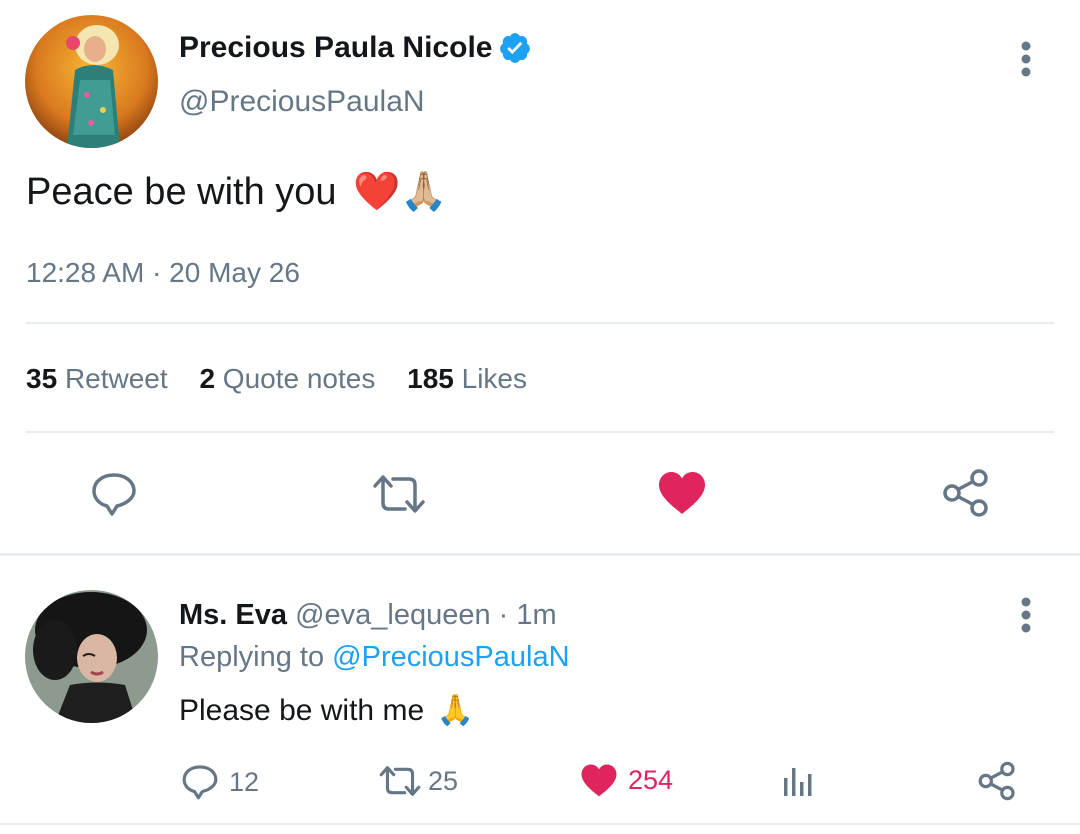  What do you see at coordinates (252, 657) in the screenshot?
I see `replying-to-prefix: Replying to` at bounding box center [252, 657].